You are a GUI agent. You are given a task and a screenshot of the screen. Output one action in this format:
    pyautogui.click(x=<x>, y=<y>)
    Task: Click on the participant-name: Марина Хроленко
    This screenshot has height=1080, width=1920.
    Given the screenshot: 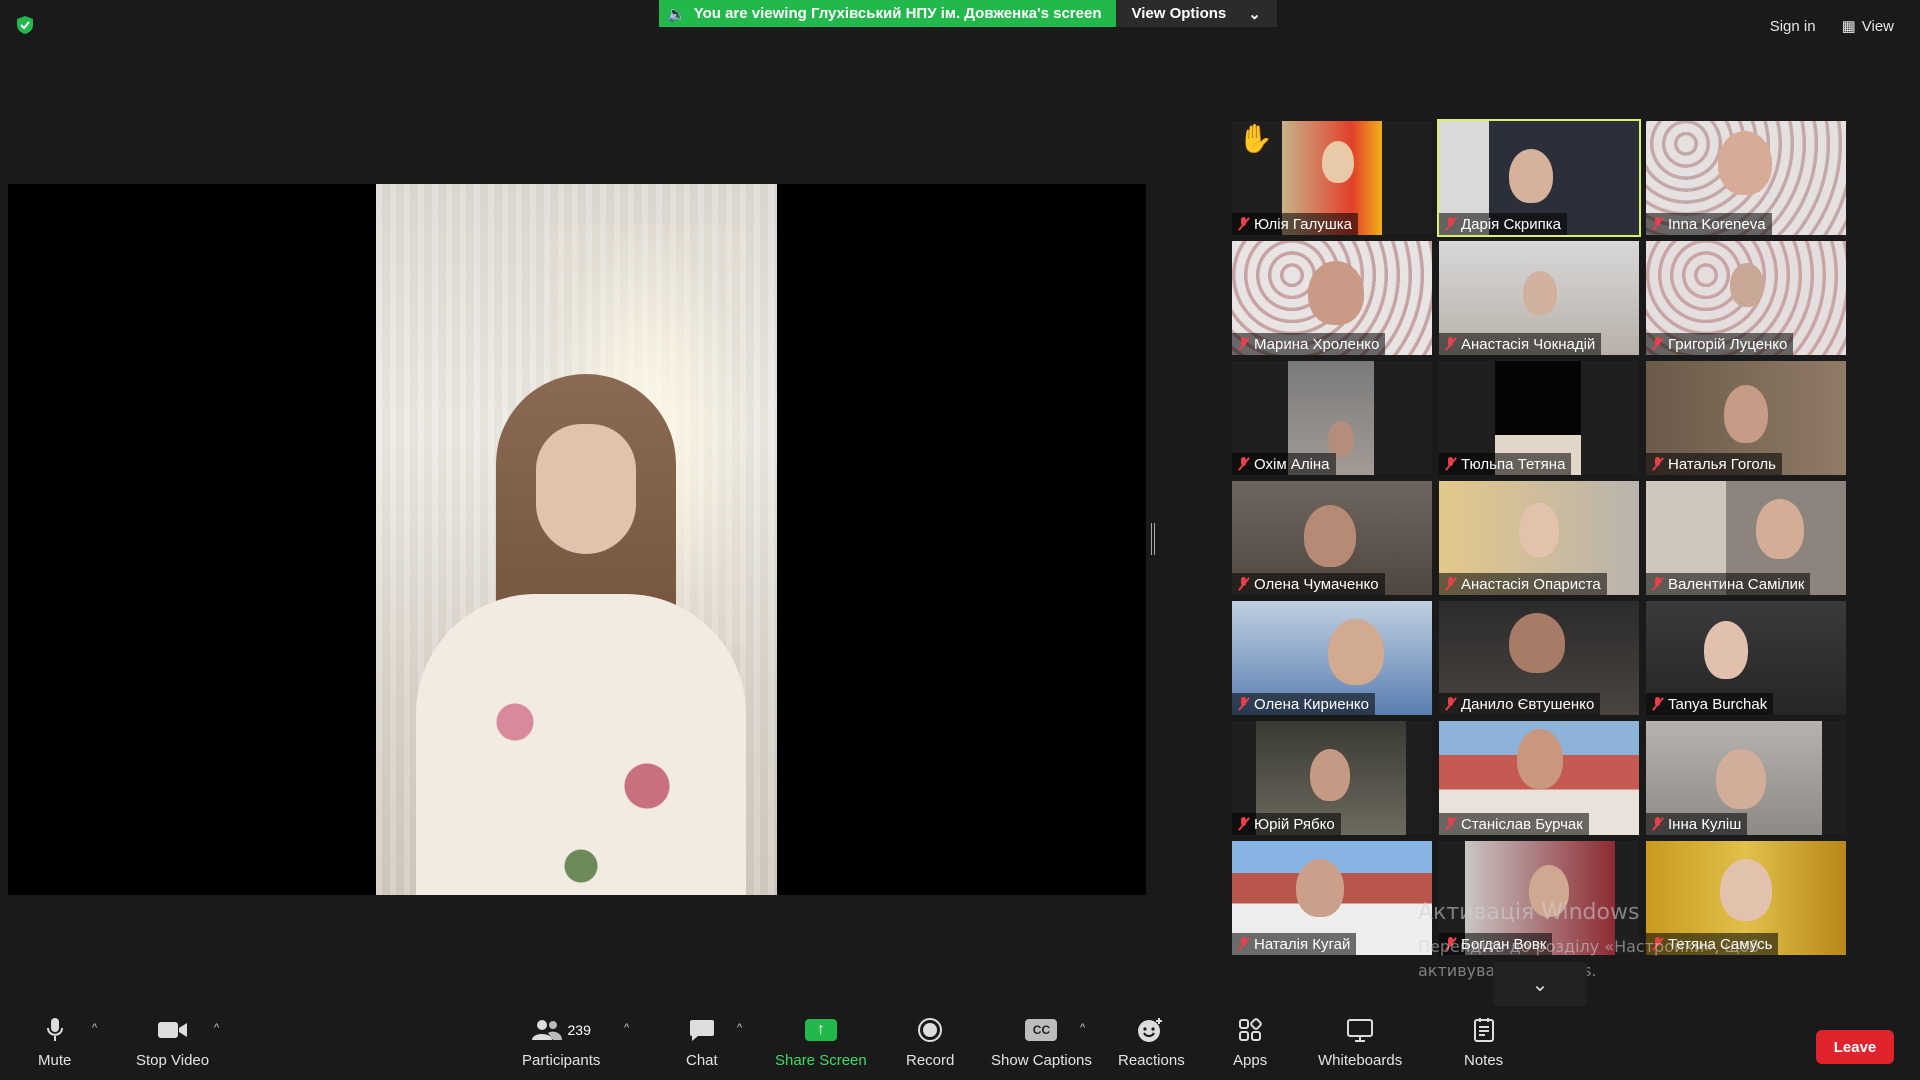 What is the action you would take?
    pyautogui.click(x=1317, y=344)
    